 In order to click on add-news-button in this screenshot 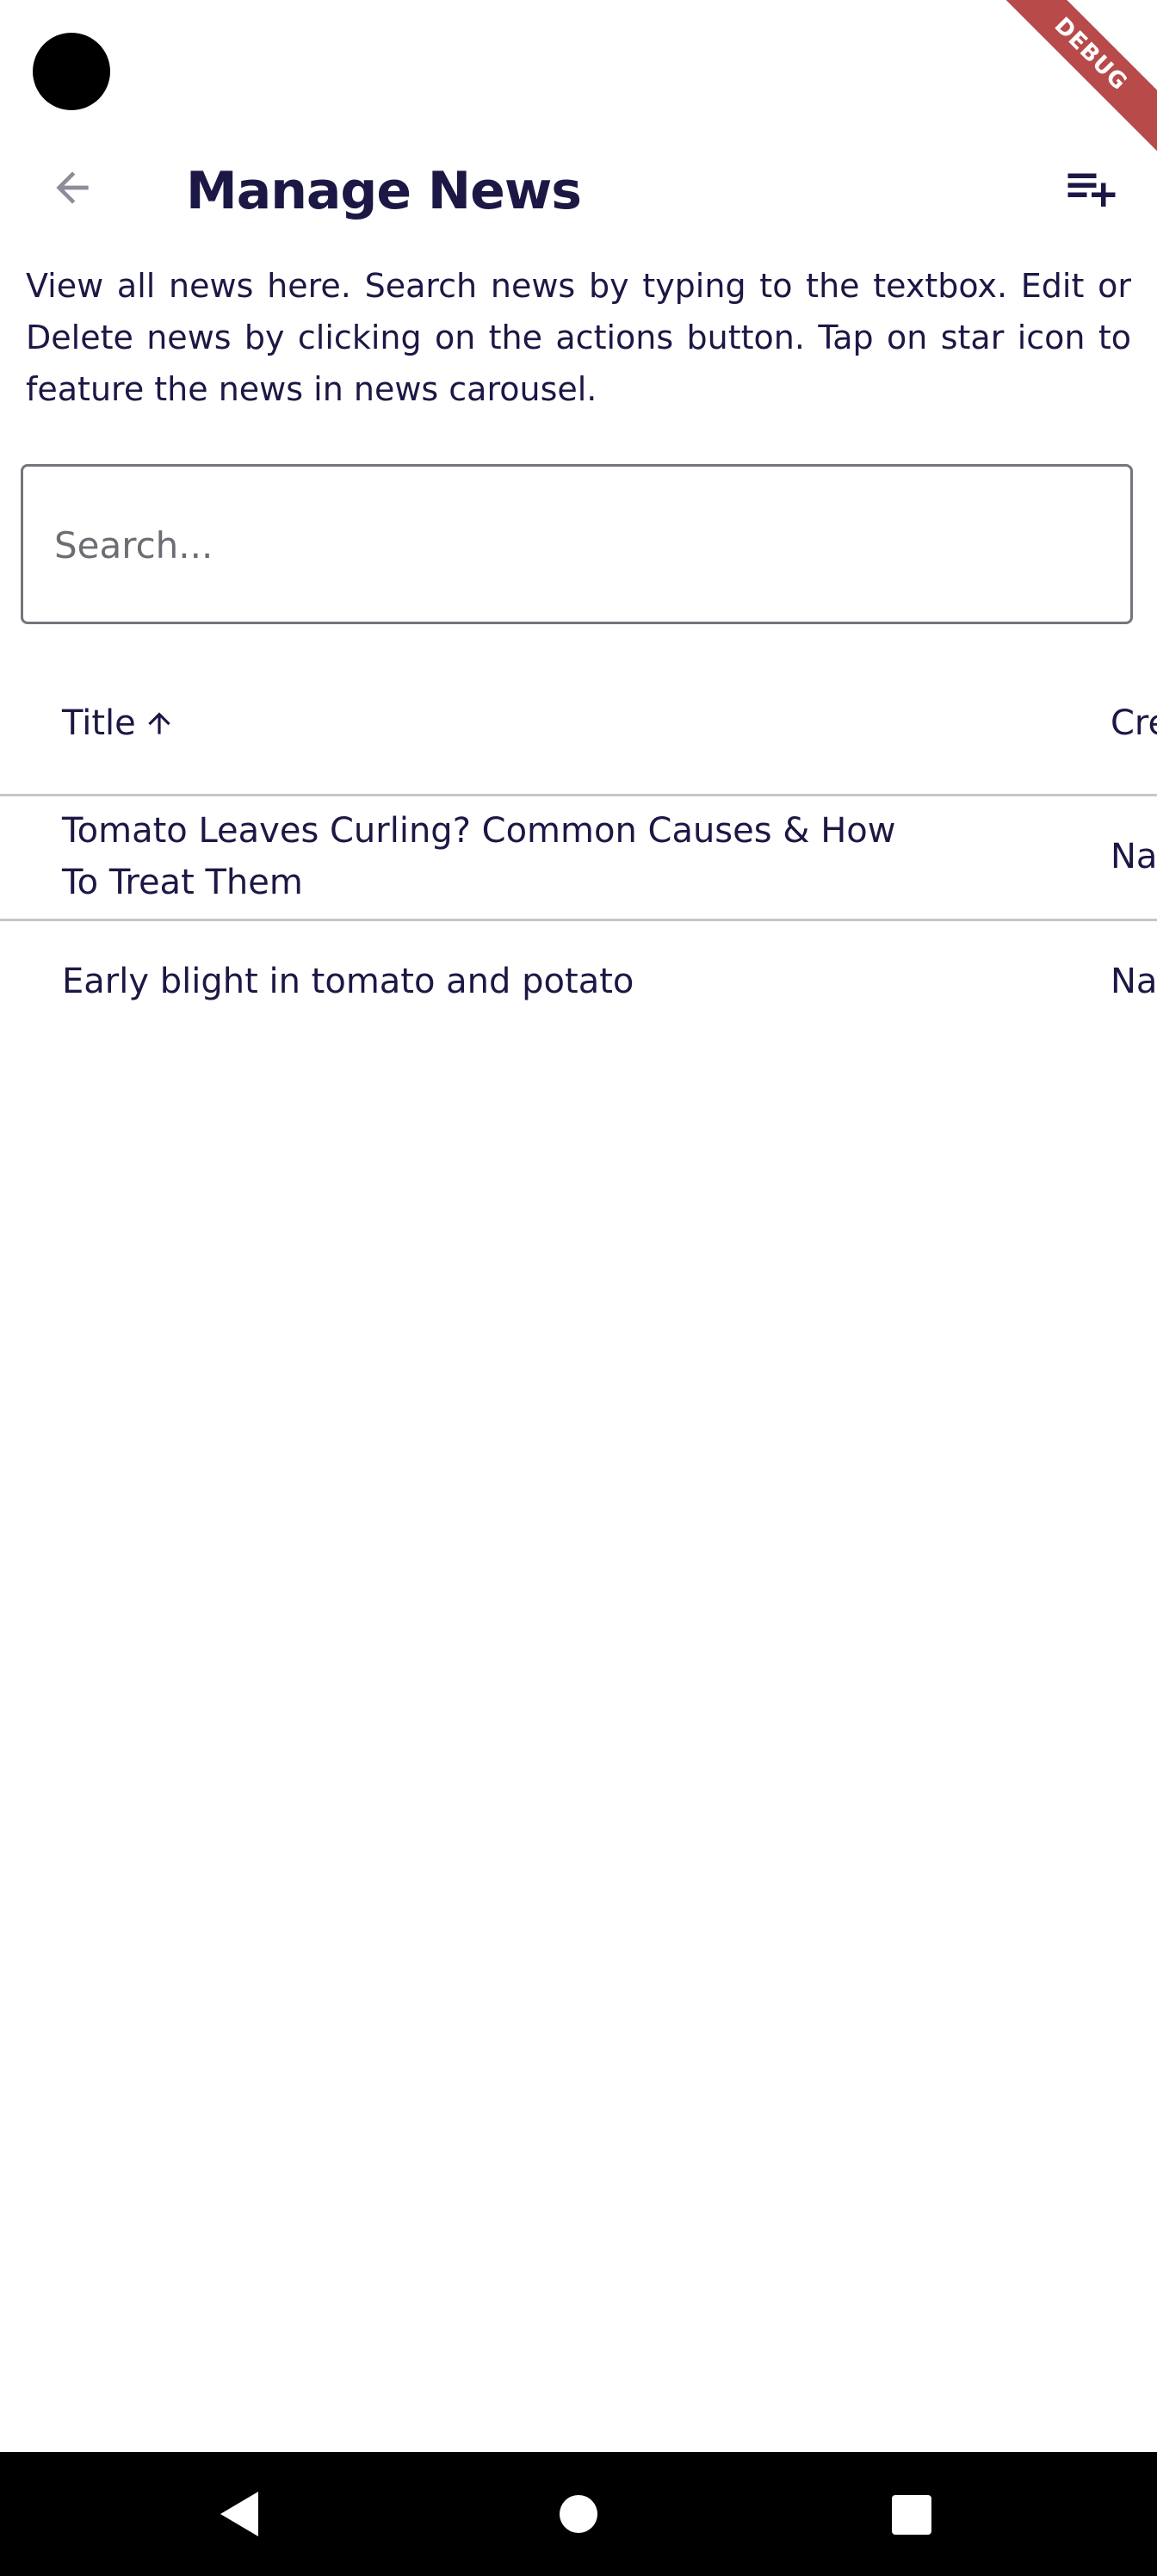, I will do `click(1091, 189)`.